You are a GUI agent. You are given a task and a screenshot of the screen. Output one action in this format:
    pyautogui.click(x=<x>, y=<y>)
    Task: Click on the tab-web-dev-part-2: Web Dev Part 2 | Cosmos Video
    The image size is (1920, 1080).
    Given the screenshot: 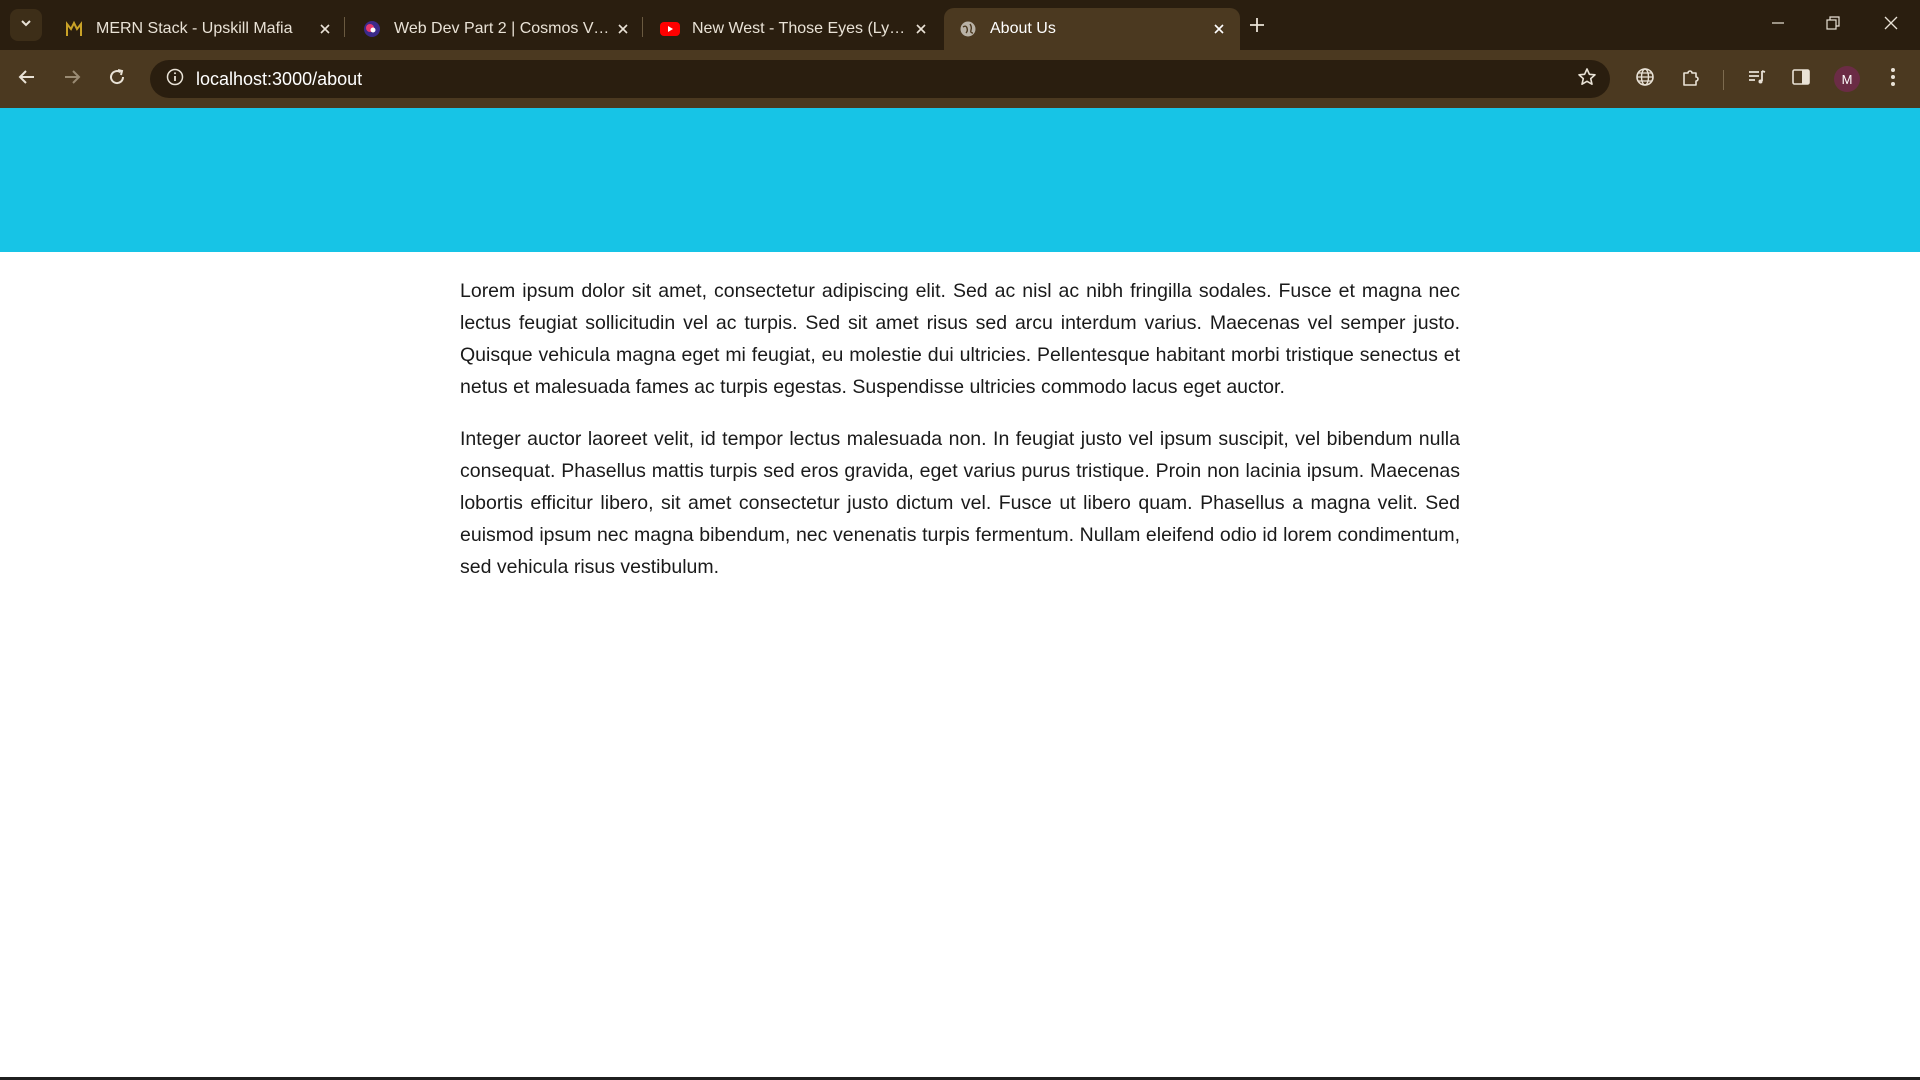 What is the action you would take?
    pyautogui.click(x=496, y=29)
    